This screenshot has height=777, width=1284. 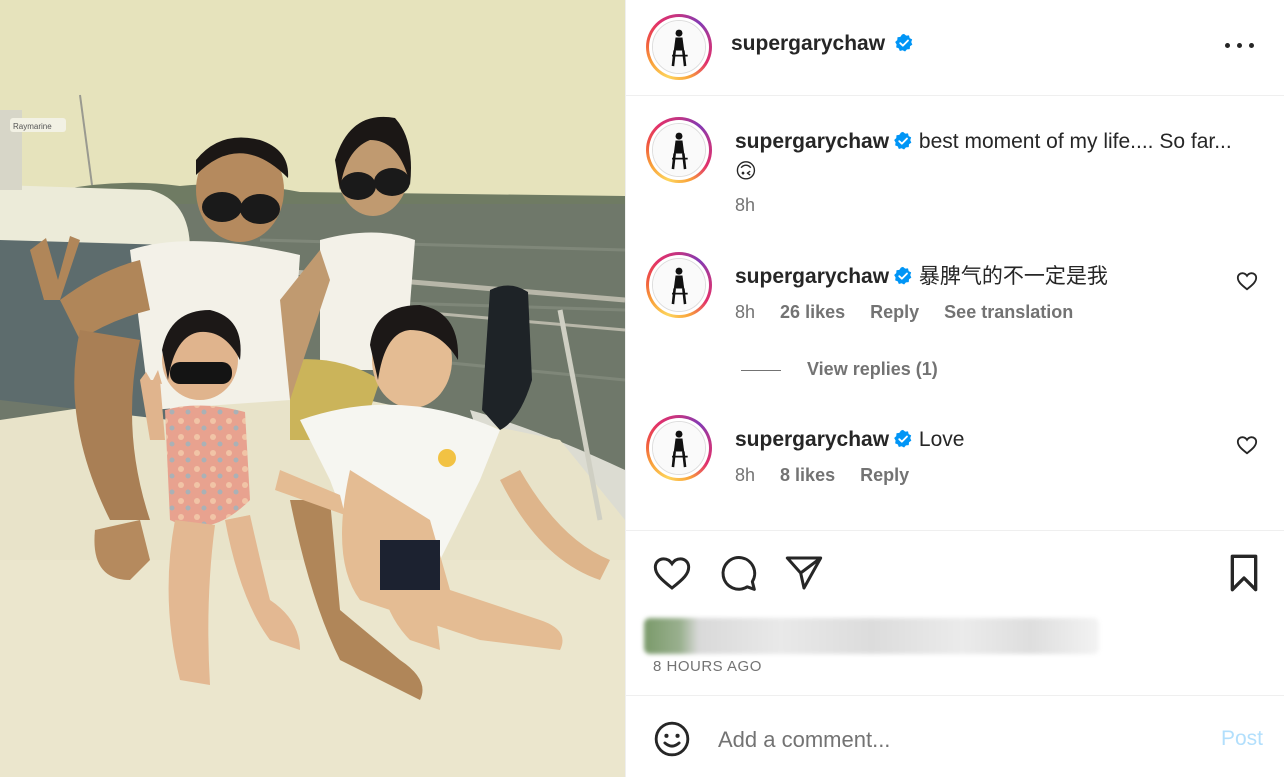 What do you see at coordinates (707, 666) in the screenshot?
I see `post-time-ago: 8 HOURS AGO` at bounding box center [707, 666].